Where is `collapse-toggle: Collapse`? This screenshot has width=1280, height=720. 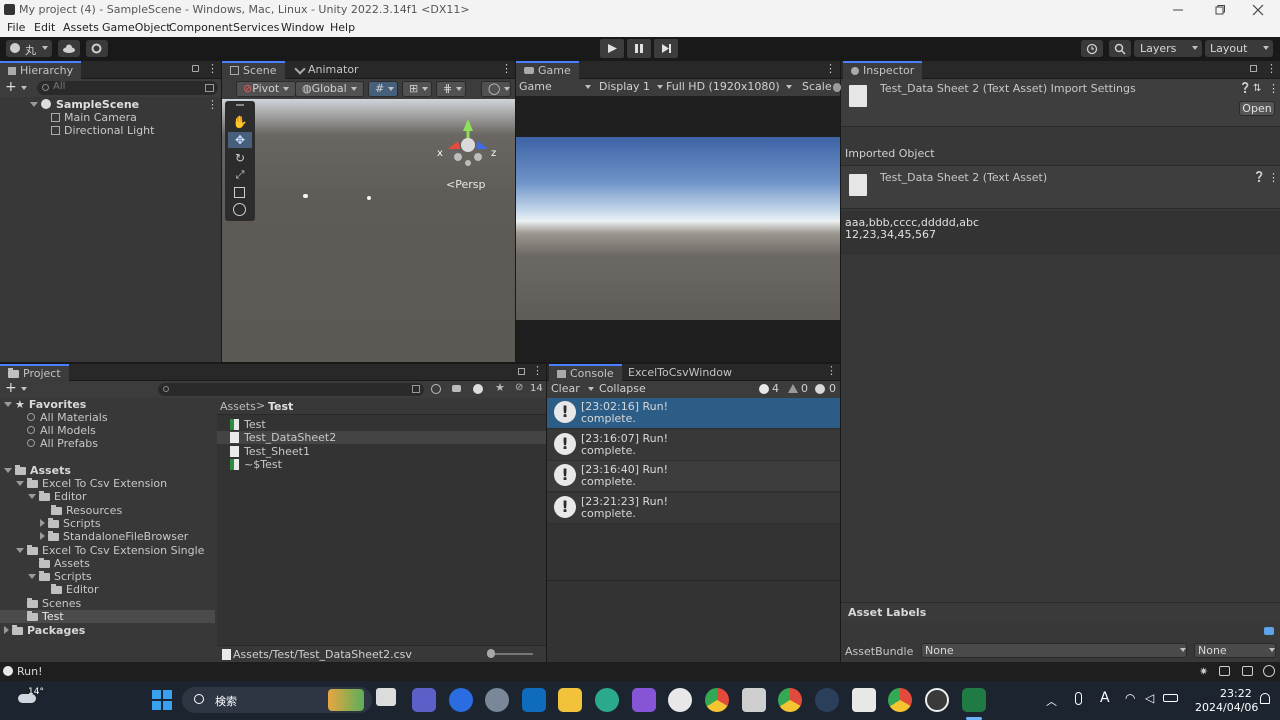
collapse-toggle: Collapse is located at coordinates (622, 388).